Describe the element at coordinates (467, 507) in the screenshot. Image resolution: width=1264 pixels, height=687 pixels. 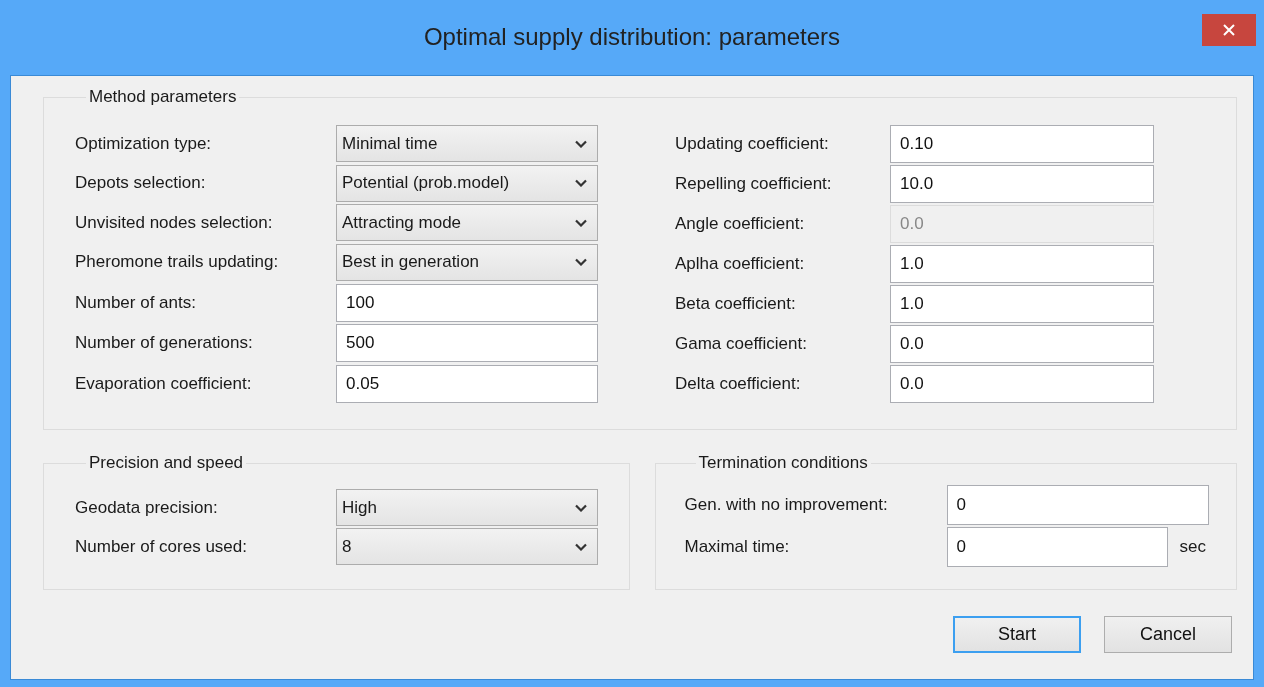
I see `dropdown: High` at that location.